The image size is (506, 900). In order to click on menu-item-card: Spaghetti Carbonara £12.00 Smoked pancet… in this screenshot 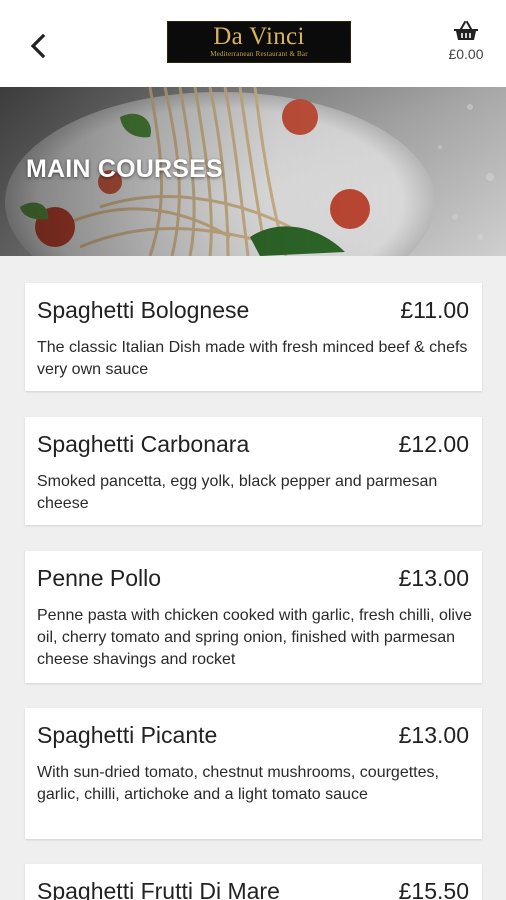, I will do `click(253, 471)`.